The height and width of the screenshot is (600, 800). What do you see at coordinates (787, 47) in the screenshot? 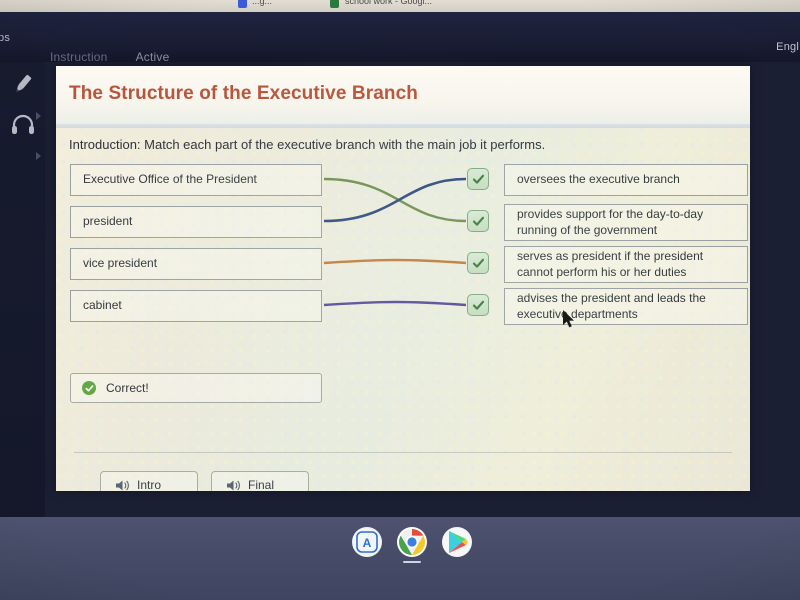
I see `os-right-label: Engl` at bounding box center [787, 47].